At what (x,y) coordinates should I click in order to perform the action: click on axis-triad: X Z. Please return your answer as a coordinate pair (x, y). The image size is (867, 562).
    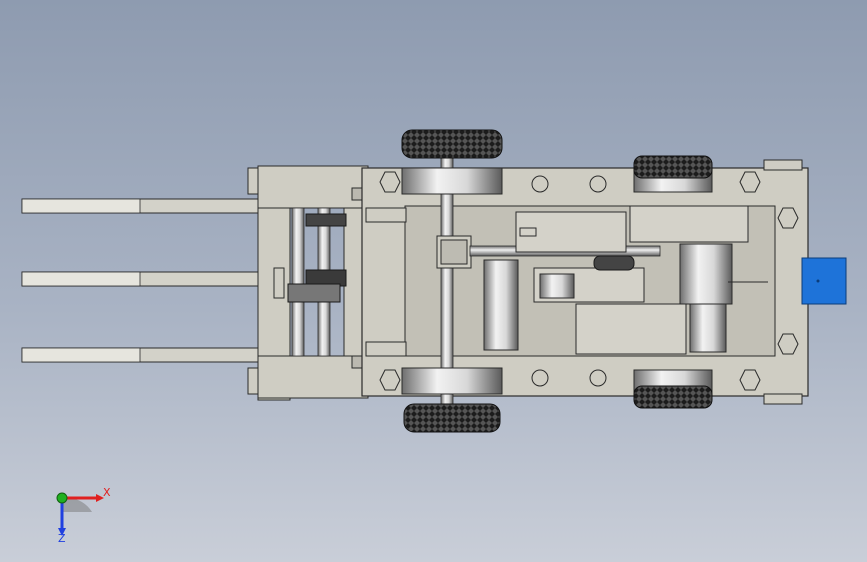
    Looking at the image, I should click on (83, 515).